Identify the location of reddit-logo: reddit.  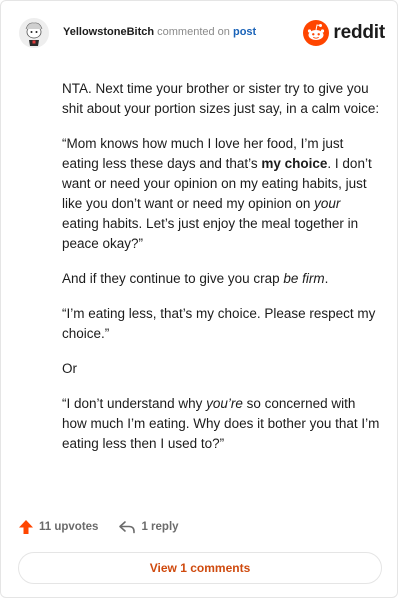
(344, 33).